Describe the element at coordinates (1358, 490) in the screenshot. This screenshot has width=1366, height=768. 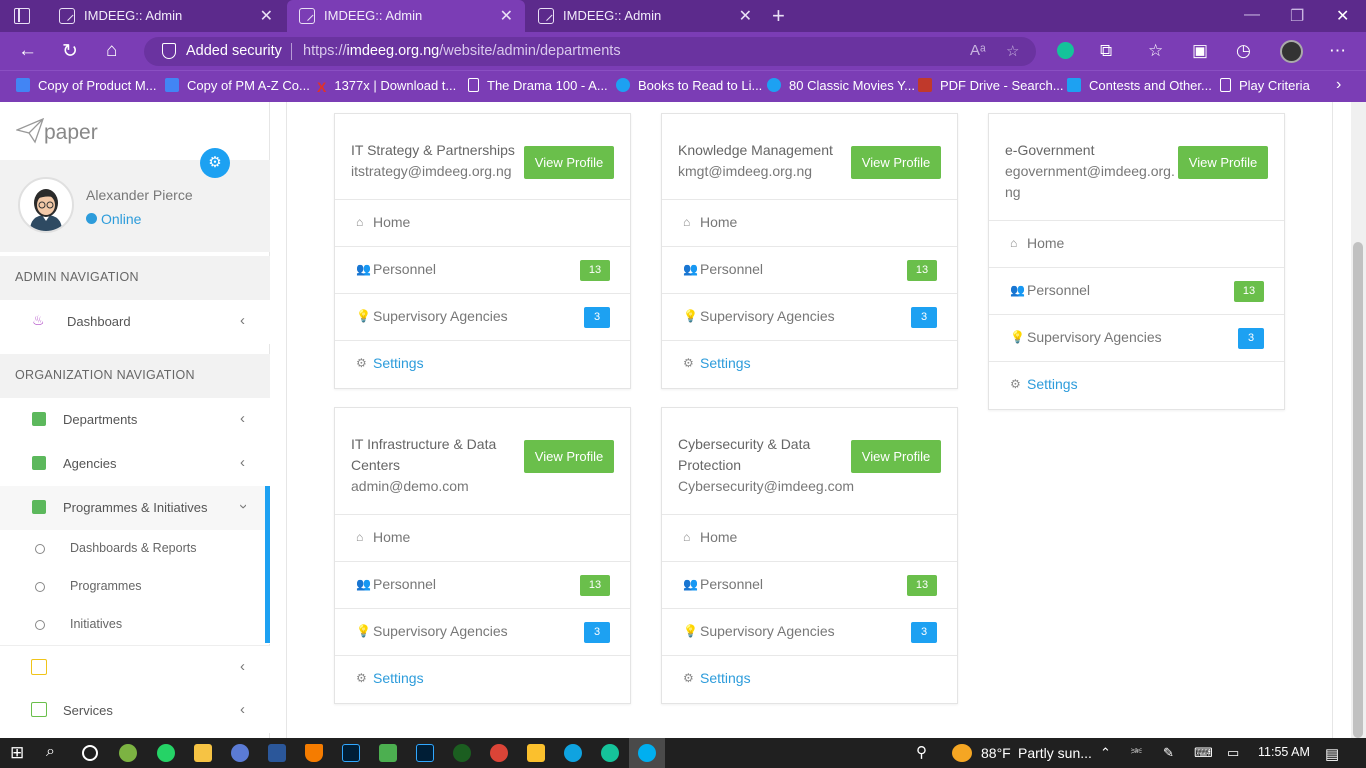
I see `scrollbar-thumb` at that location.